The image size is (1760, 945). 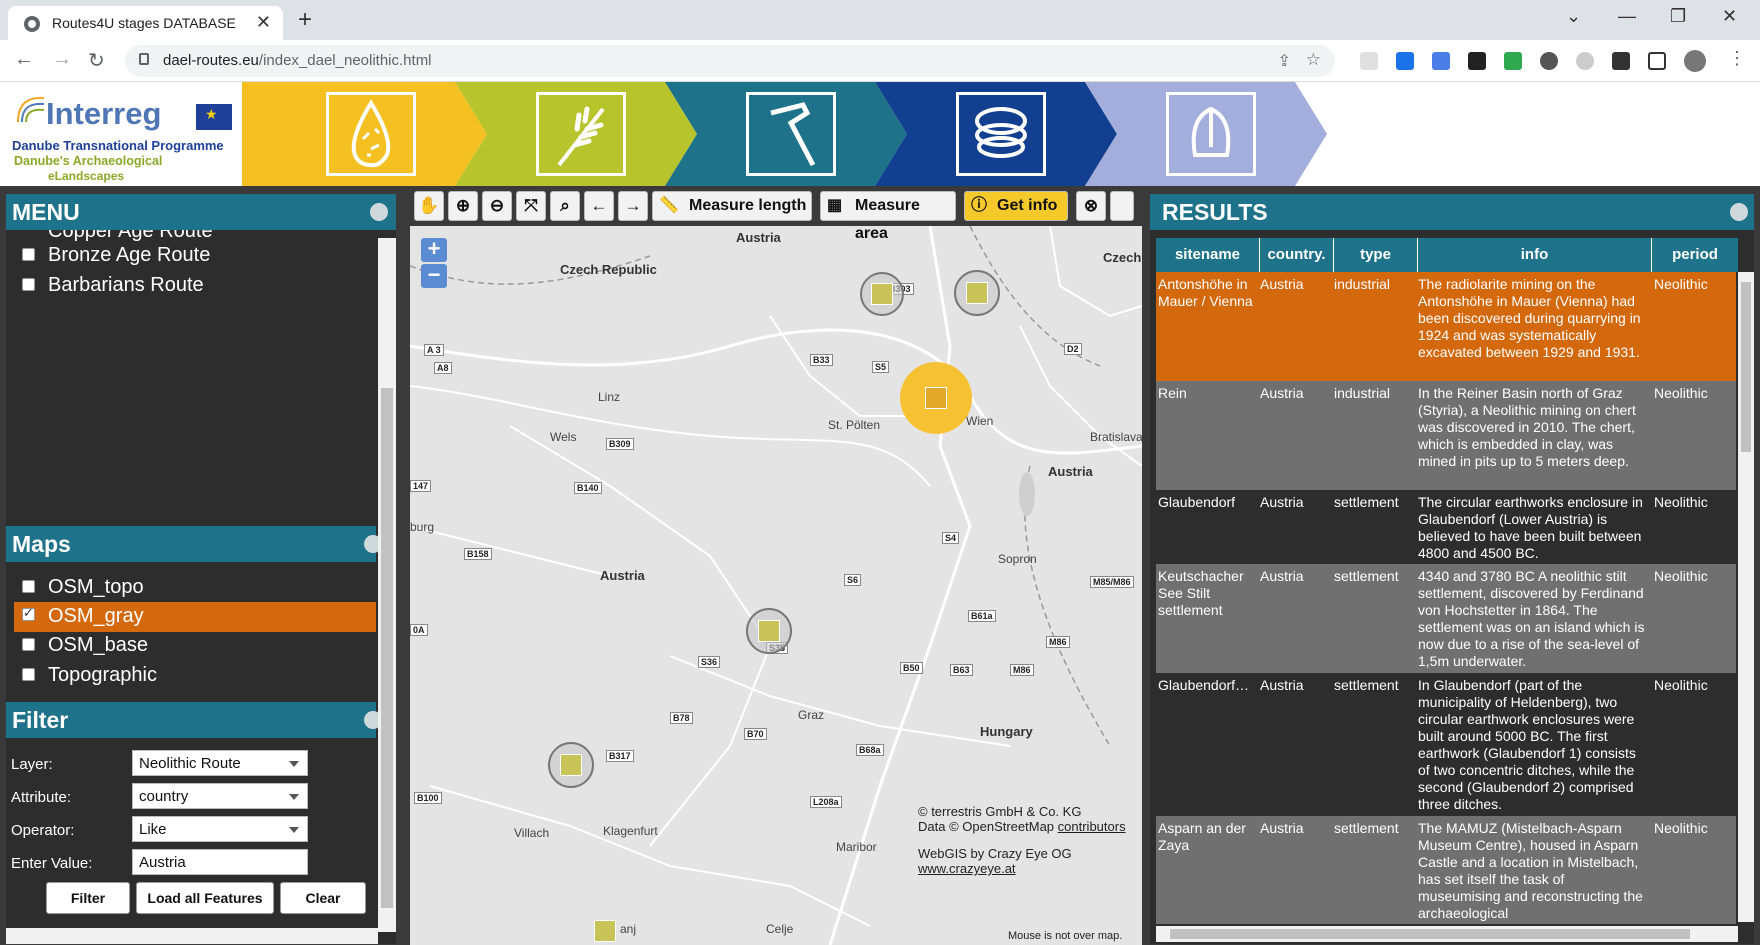 What do you see at coordinates (1681, 284) in the screenshot?
I see `cell-period: Neolithic` at bounding box center [1681, 284].